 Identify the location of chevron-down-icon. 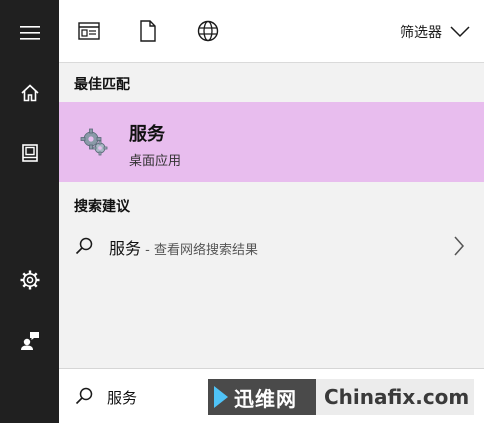
(460, 32).